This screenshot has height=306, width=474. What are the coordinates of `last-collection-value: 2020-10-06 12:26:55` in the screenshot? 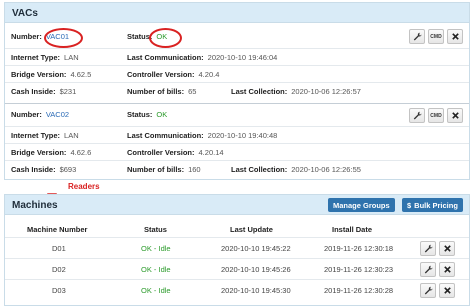 It's located at (326, 169).